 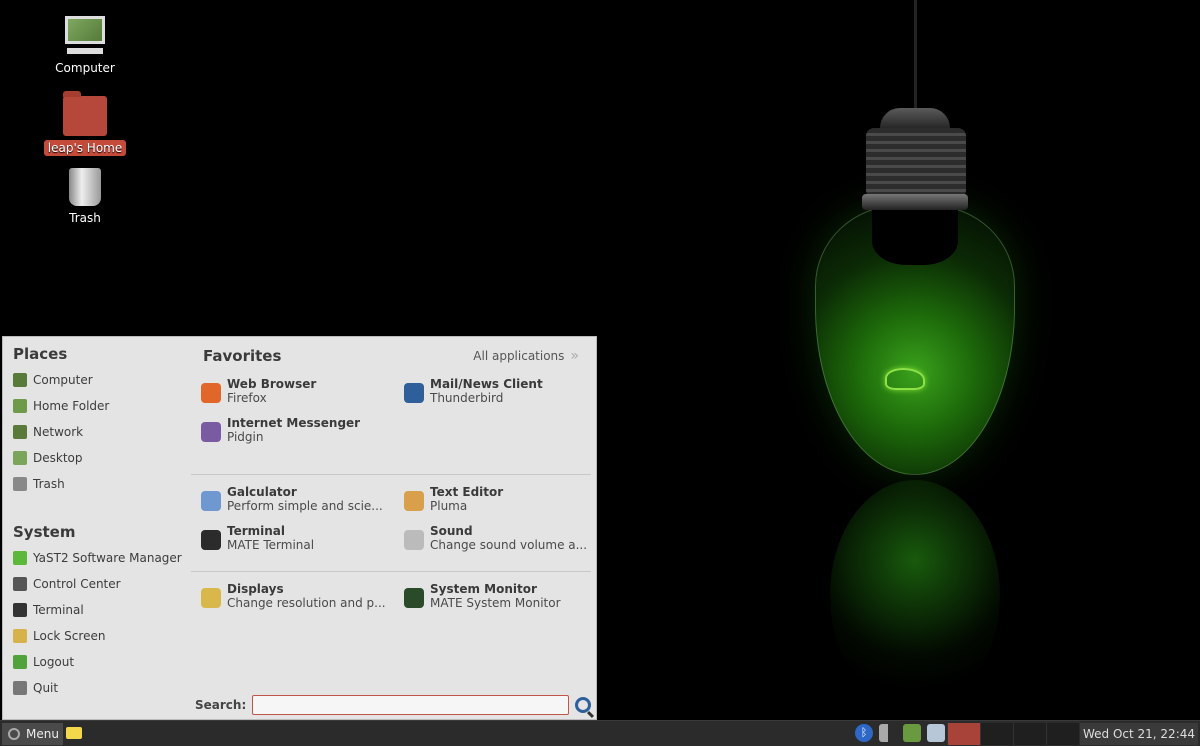 I want to click on workspace-switcher, so click(x=1013, y=734).